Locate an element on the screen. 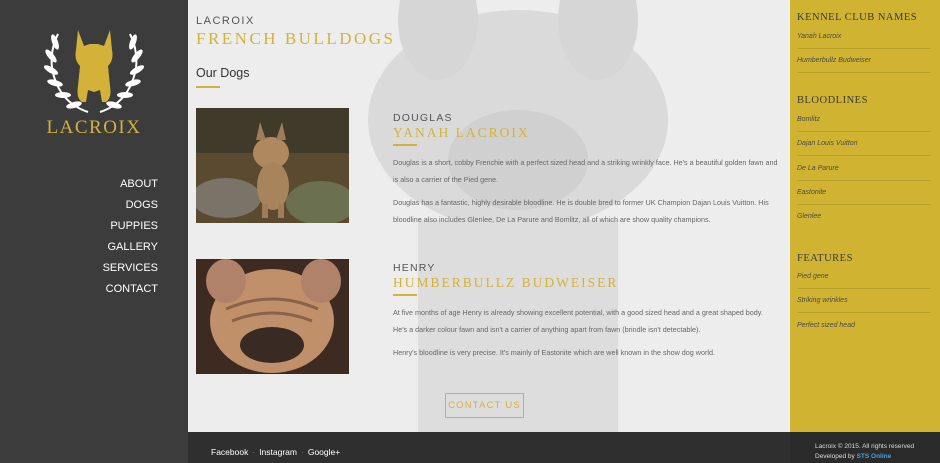  features-heading: FEATURES is located at coordinates (825, 258).